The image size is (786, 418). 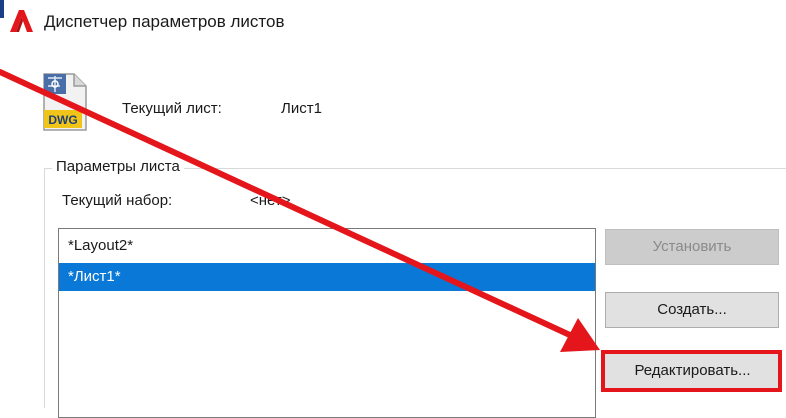 What do you see at coordinates (2, 9) in the screenshot?
I see `window-corner` at bounding box center [2, 9].